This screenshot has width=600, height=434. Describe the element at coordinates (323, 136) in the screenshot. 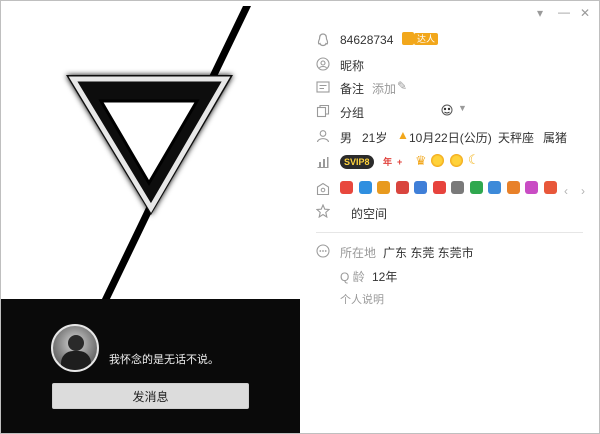

I see `person-icon` at that location.